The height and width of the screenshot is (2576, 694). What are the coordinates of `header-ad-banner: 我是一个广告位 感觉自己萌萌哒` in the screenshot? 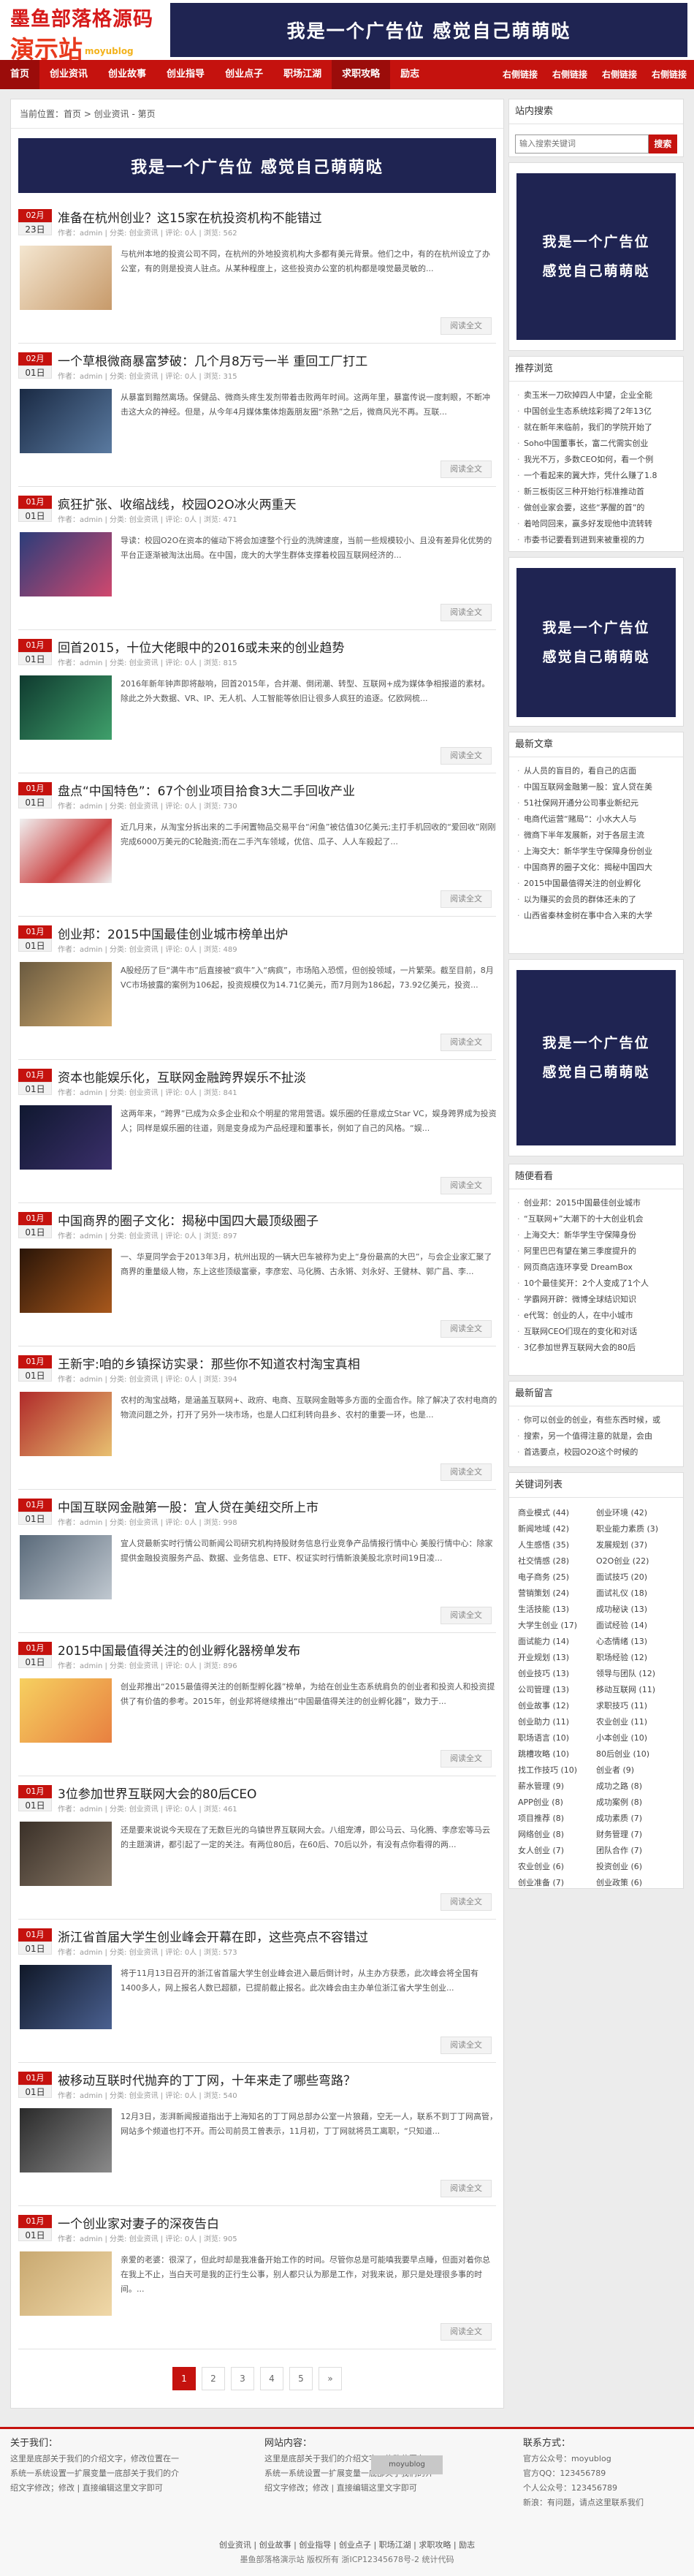 It's located at (428, 30).